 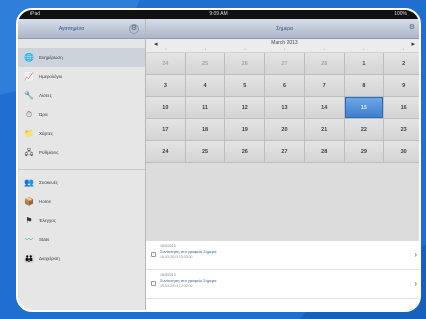 What do you see at coordinates (364, 129) in the screenshot?
I see `calendar-day: 22` at bounding box center [364, 129].